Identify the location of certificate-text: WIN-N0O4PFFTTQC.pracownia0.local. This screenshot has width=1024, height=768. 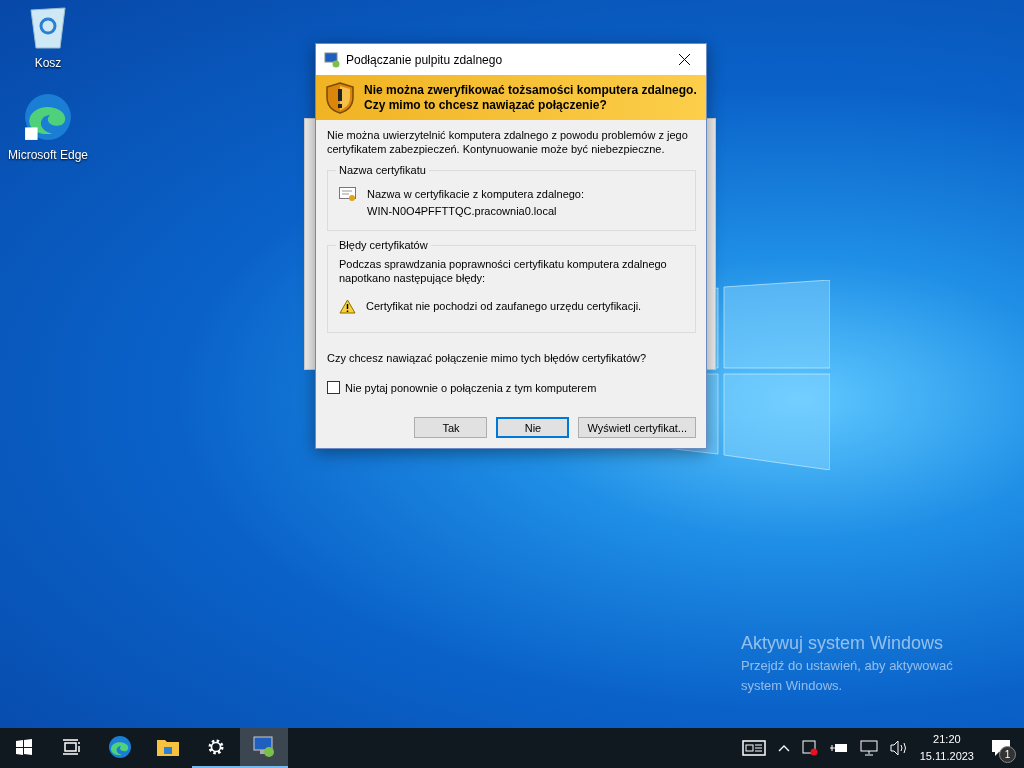
(462, 211).